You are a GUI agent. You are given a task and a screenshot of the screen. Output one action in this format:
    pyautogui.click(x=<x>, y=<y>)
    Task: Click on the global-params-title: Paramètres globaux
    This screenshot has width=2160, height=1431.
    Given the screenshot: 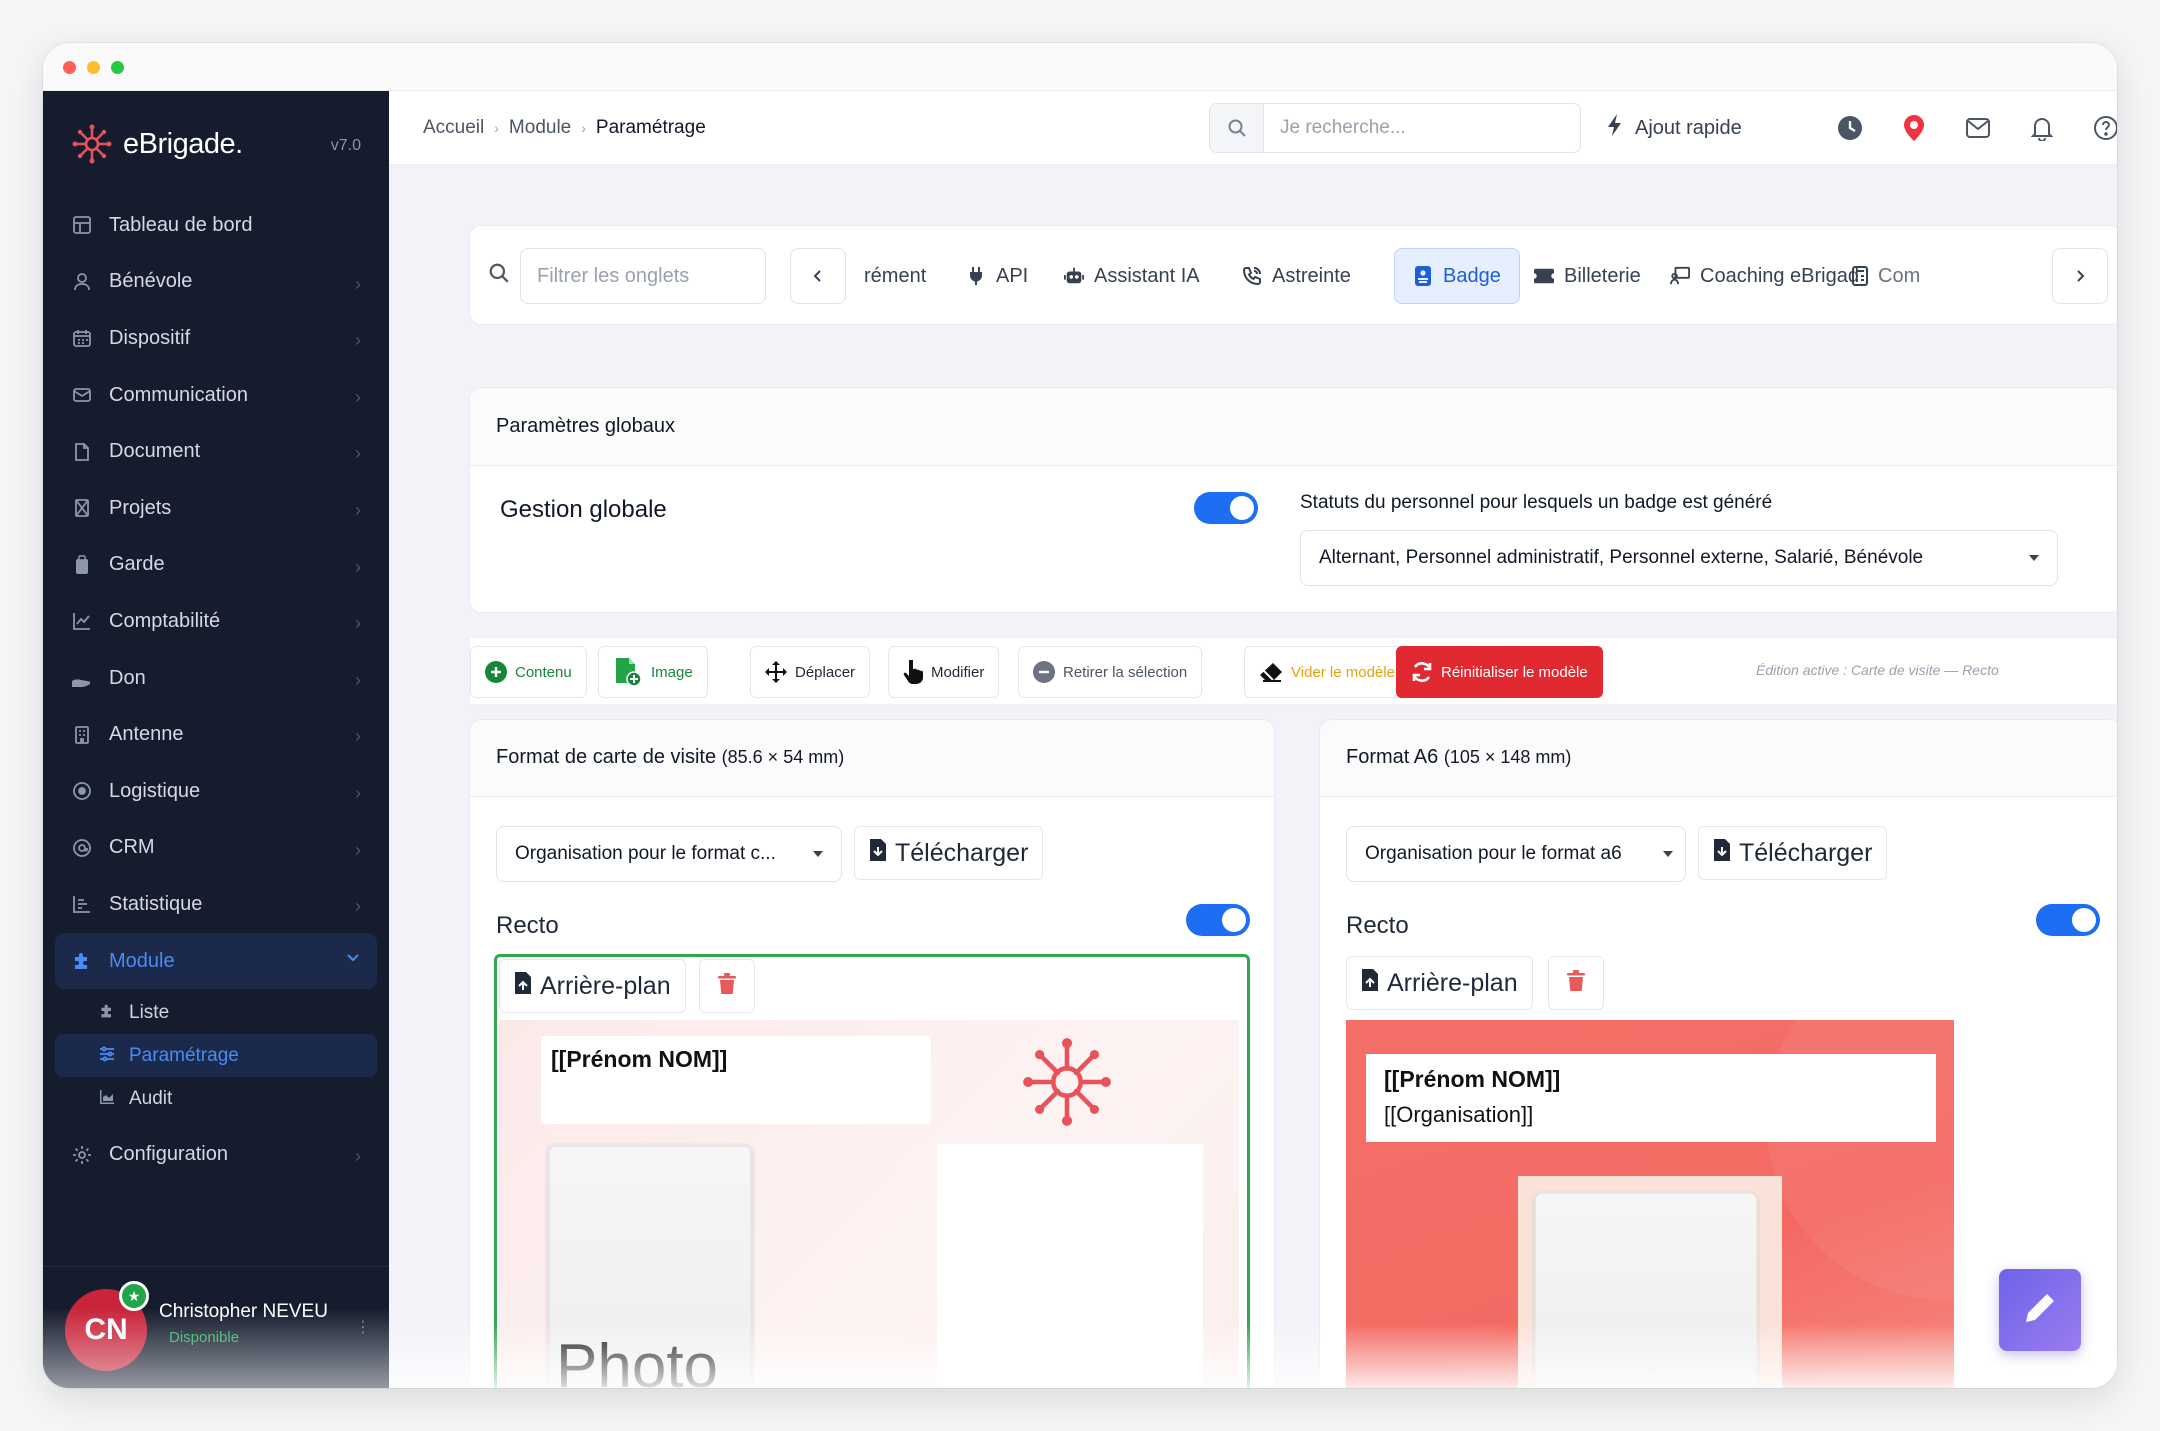 What is the action you would take?
    pyautogui.click(x=585, y=426)
    